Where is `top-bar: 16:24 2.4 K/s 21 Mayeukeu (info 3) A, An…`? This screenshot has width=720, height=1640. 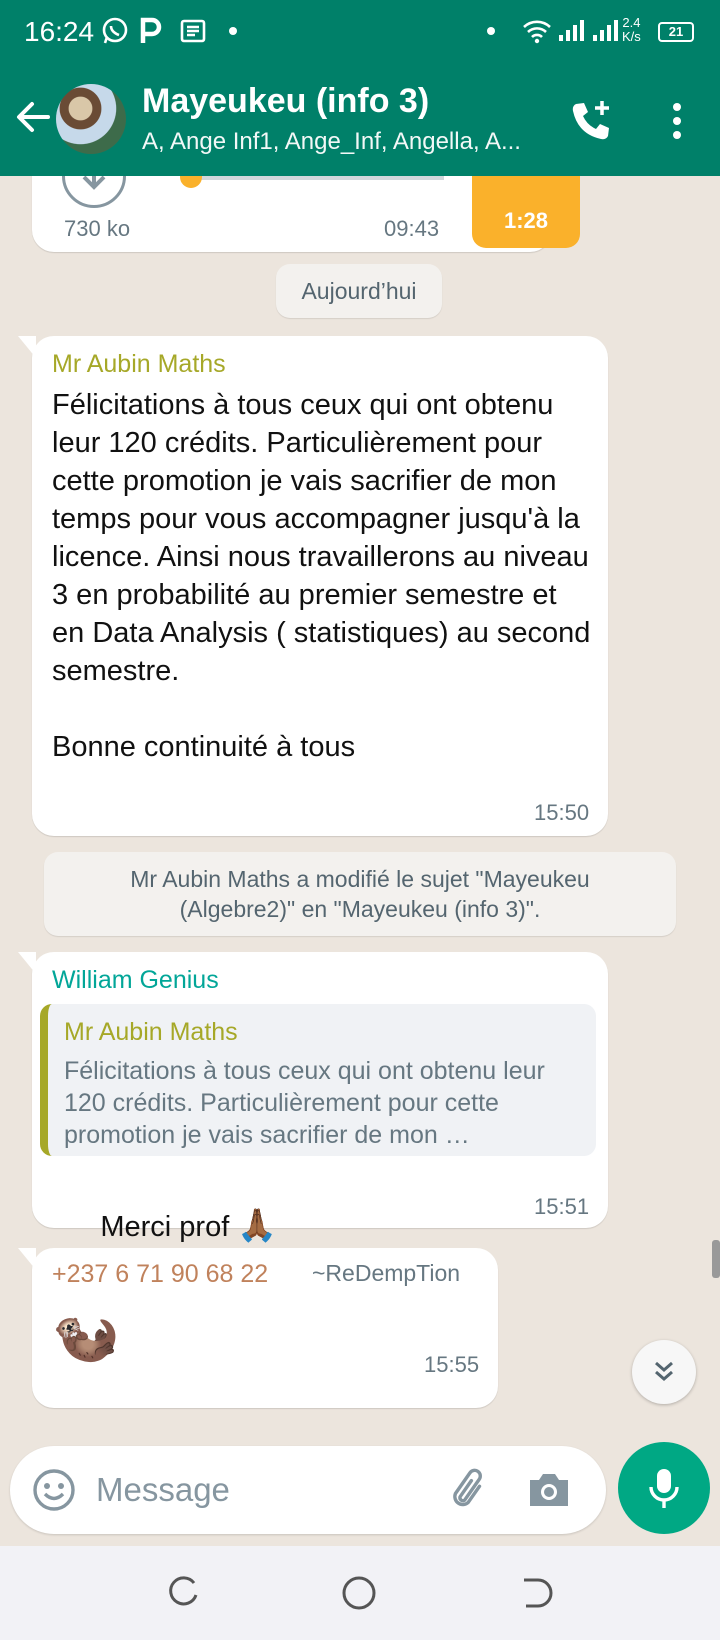
top-bar: 16:24 2.4 K/s 21 Mayeukeu (info 3) A, An… is located at coordinates (360, 88).